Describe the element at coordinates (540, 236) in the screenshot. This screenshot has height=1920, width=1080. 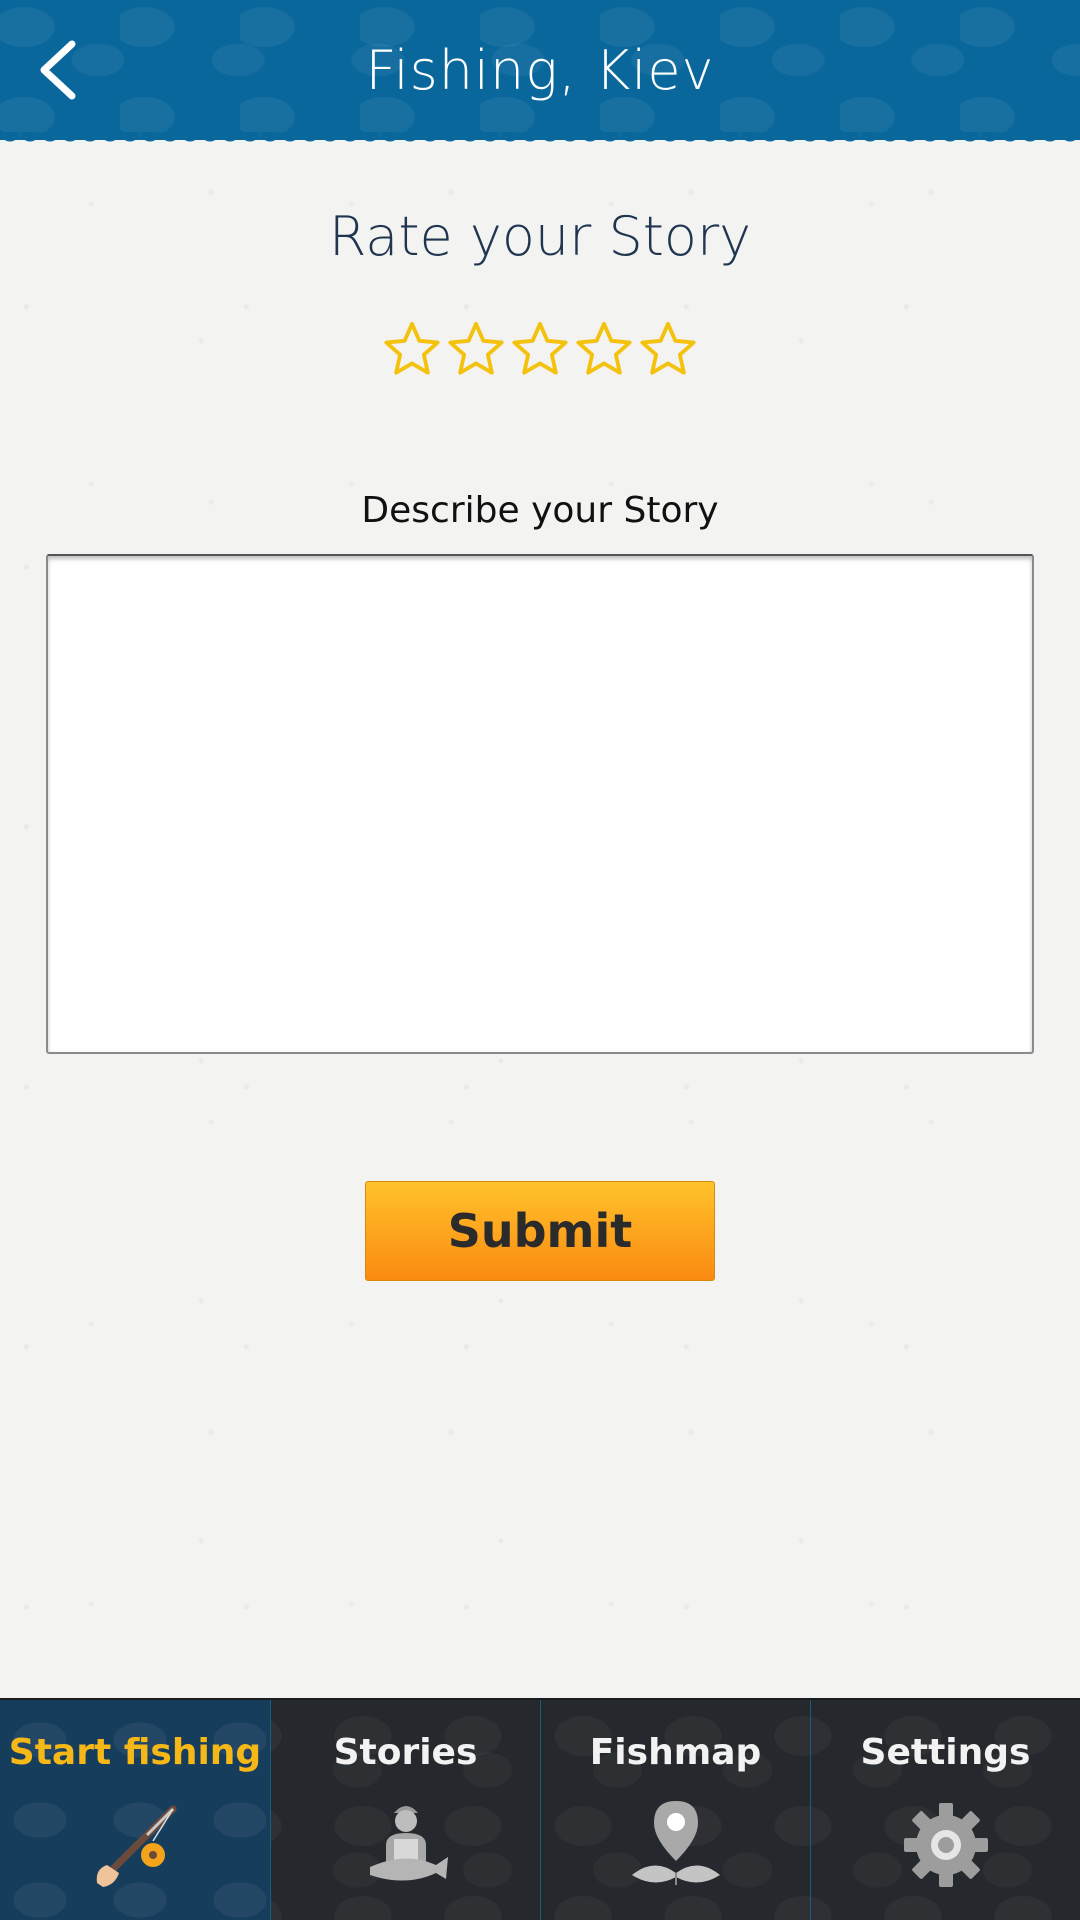
I see `rate-story-heading: Rate your Story` at that location.